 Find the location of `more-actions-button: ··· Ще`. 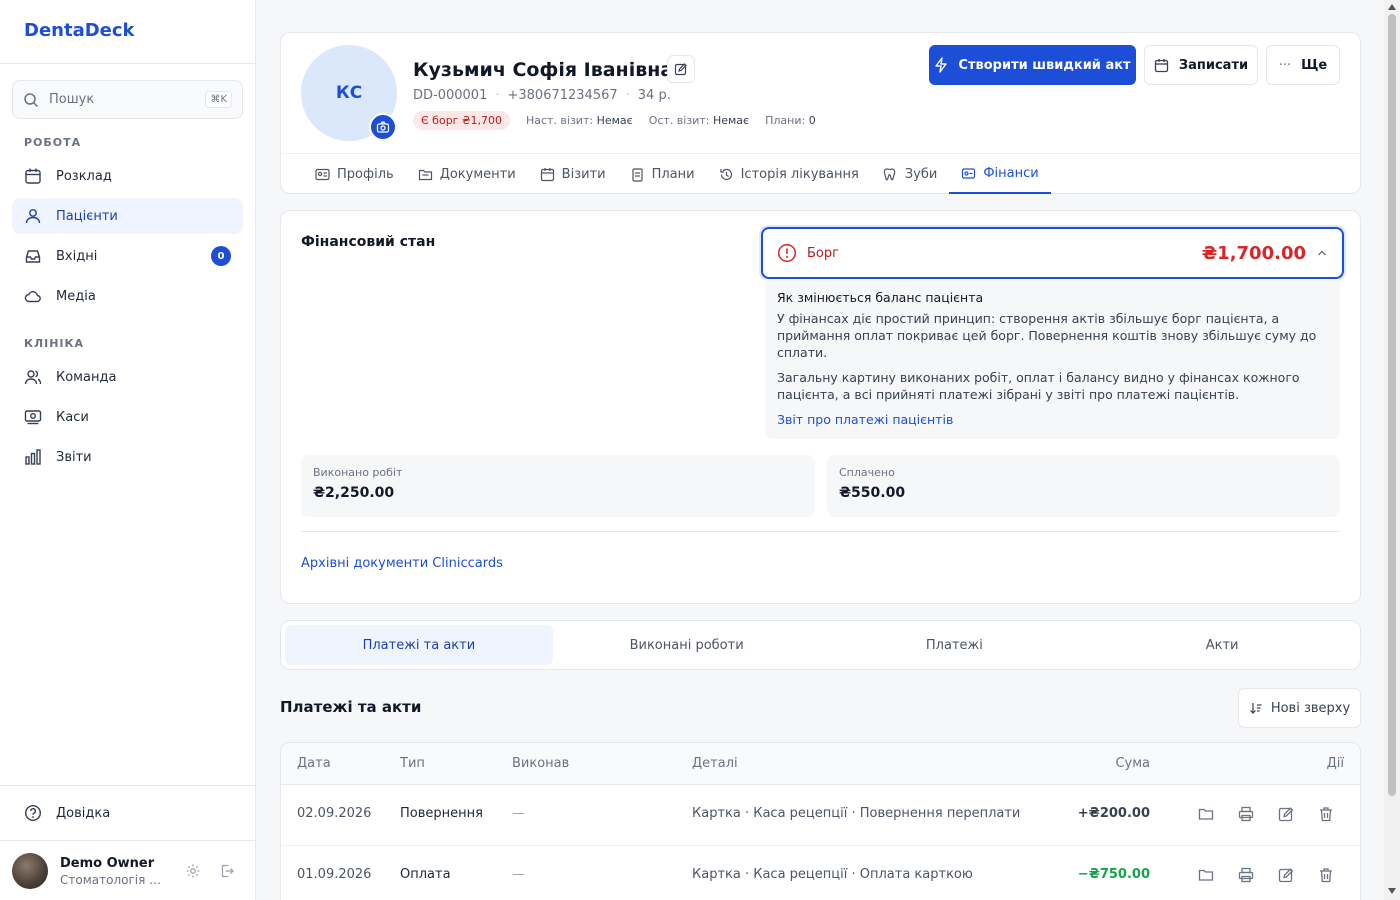

more-actions-button: ··· Ще is located at coordinates (1303, 65).